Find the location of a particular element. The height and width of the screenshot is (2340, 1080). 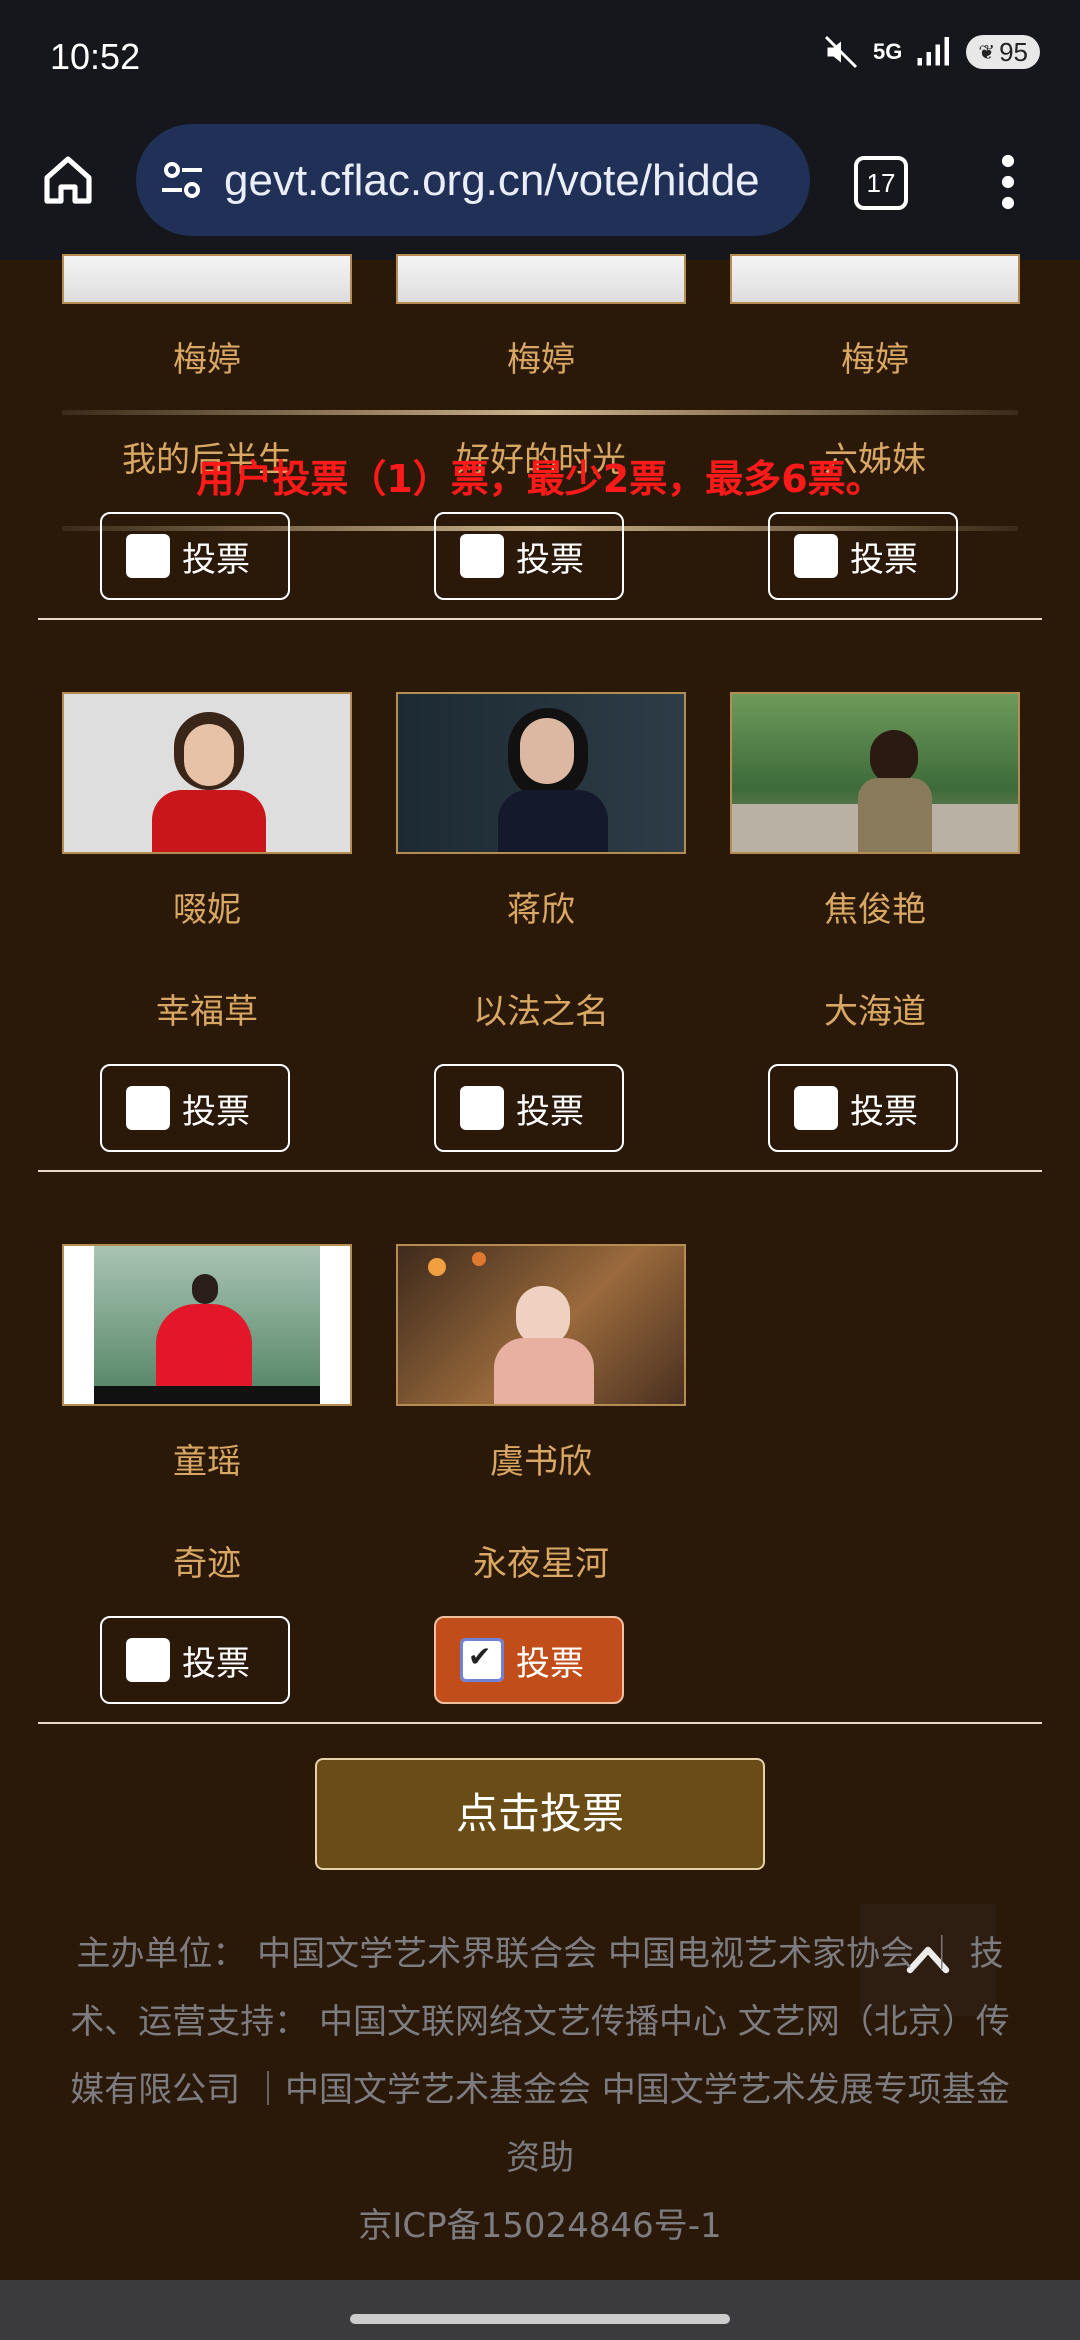

footer-icp: 京ICP备15024846号-1 is located at coordinates (540, 2226).